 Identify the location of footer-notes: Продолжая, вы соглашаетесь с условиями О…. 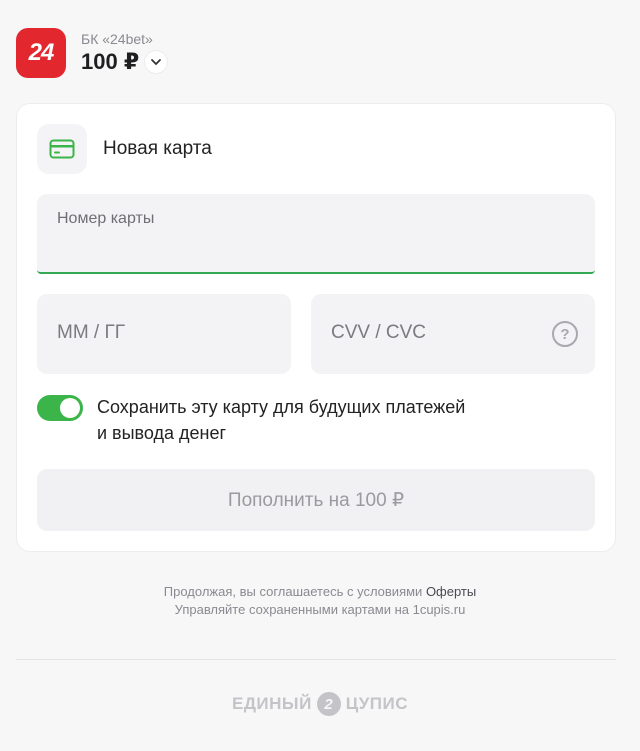
(320, 601).